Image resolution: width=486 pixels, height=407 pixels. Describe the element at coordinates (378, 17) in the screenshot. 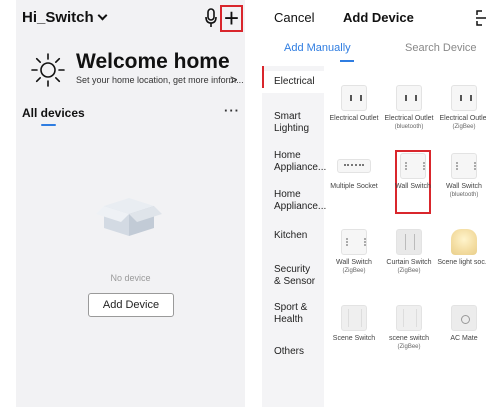

I see `page-title: Add Device` at that location.